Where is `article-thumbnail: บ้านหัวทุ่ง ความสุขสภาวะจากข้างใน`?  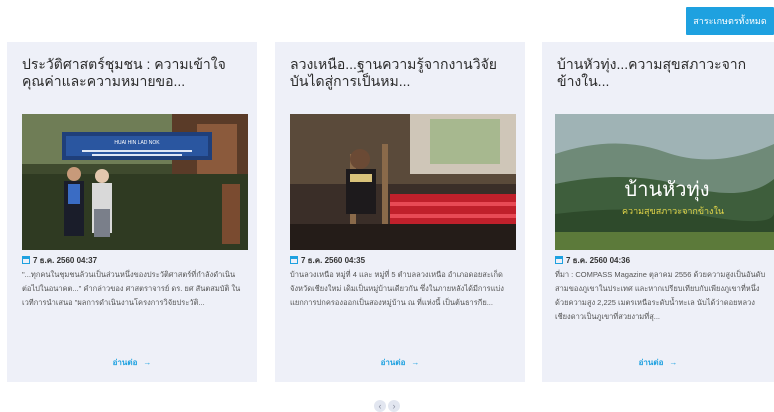 article-thumbnail: บ้านหัวทุ่ง ความสุขสภาวะจากข้างใน is located at coordinates (664, 182).